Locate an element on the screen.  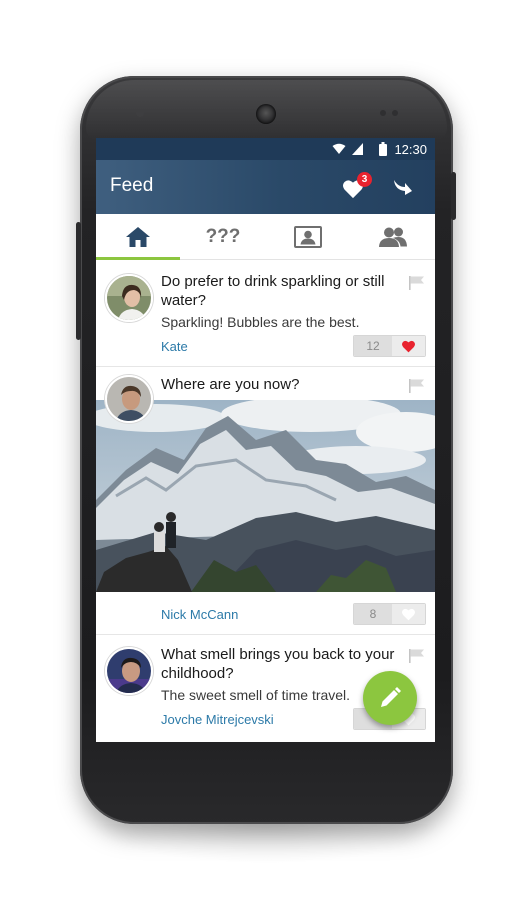
tab-friends is located at coordinates (393, 237).